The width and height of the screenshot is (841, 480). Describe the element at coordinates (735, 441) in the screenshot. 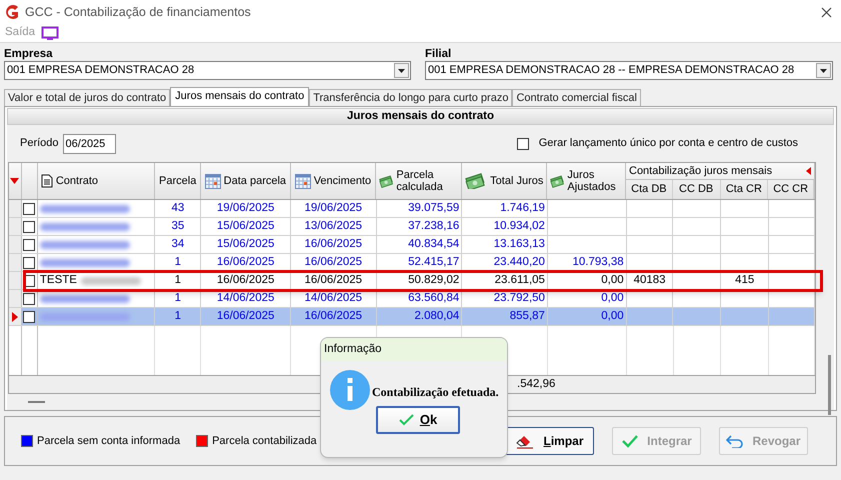

I see `undo-icon` at that location.